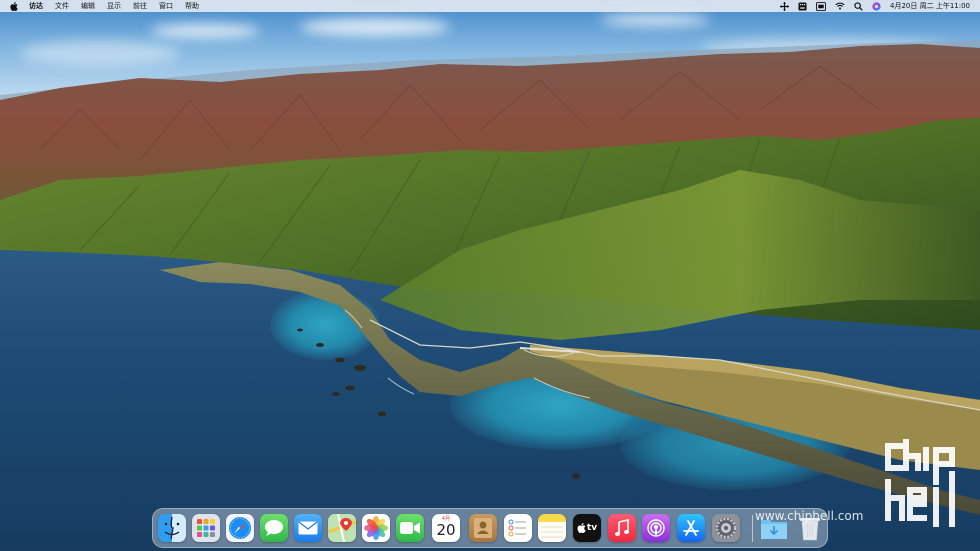 Image resolution: width=980 pixels, height=551 pixels. I want to click on podcasts-icon, so click(656, 528).